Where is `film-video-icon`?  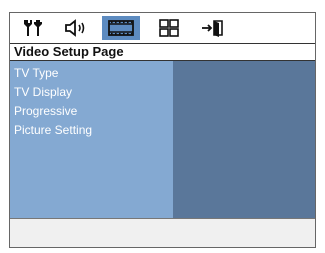 film-video-icon is located at coordinates (121, 28).